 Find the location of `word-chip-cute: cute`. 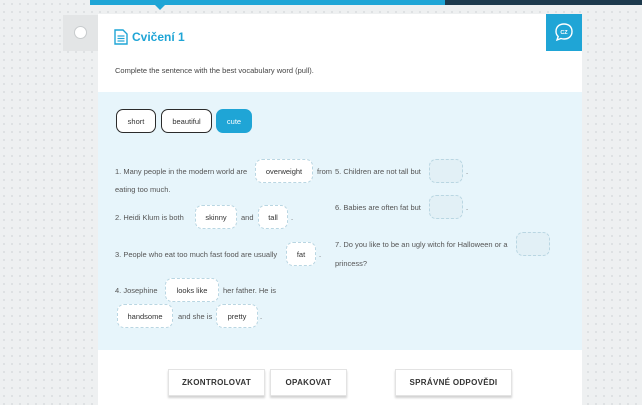

word-chip-cute: cute is located at coordinates (234, 121).